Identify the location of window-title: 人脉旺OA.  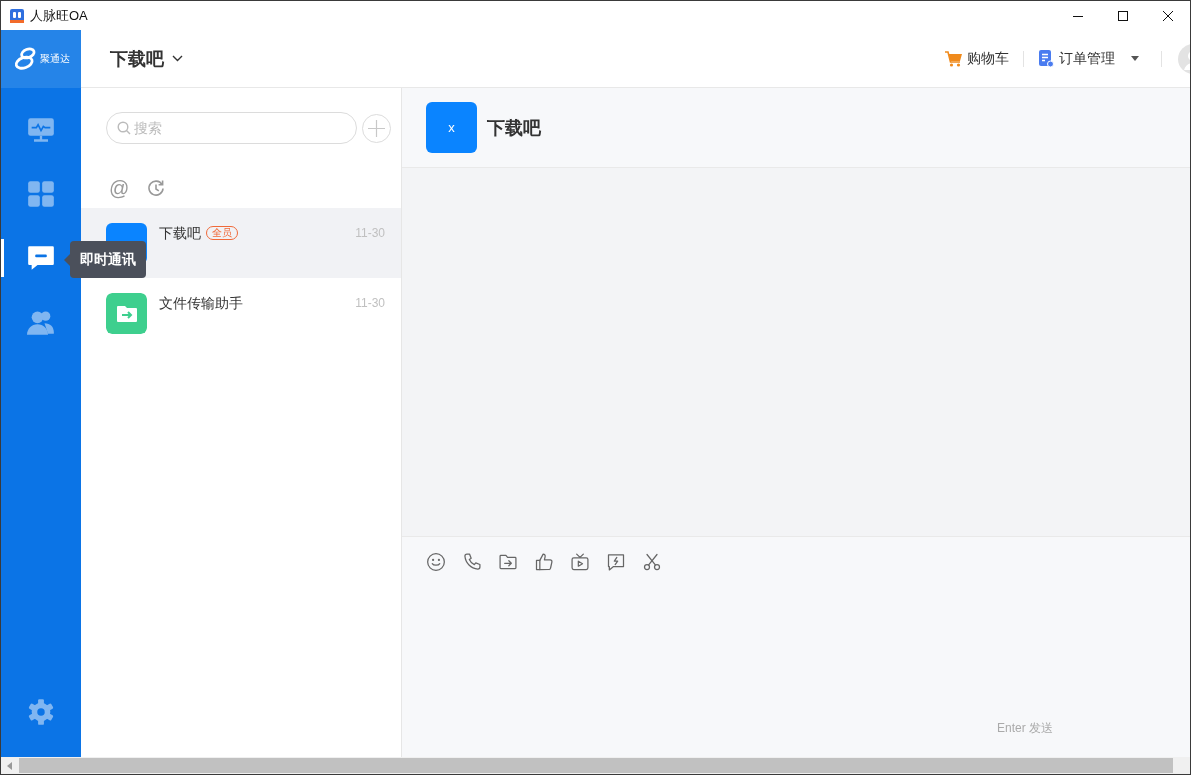
(59, 15).